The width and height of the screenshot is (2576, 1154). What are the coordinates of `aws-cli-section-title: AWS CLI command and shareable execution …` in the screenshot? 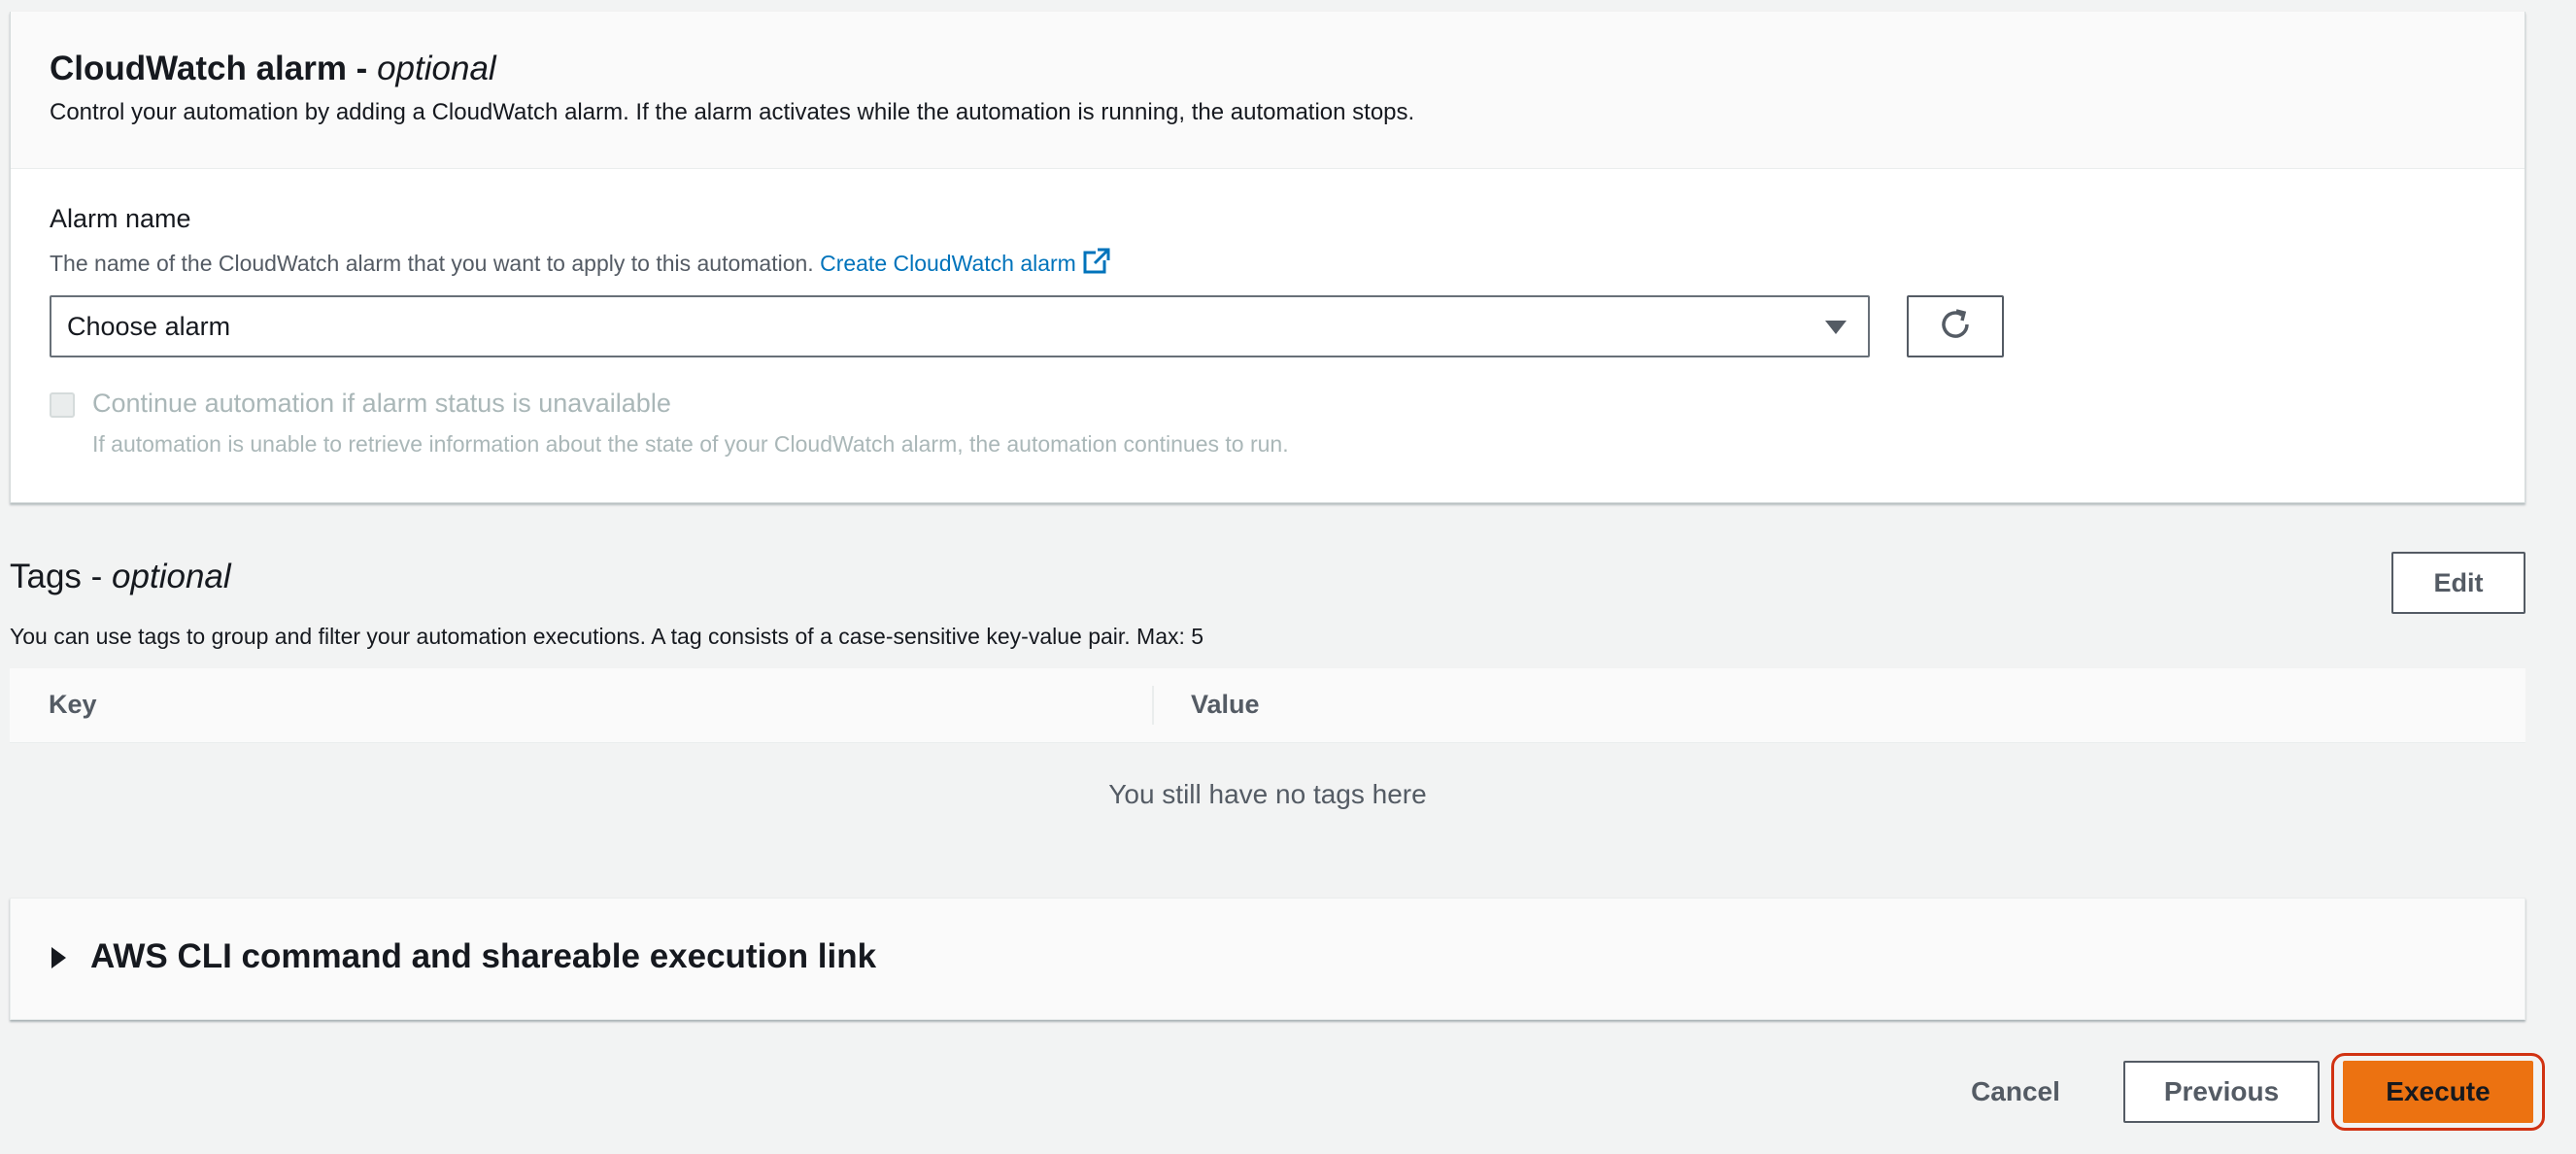 It's located at (483, 956).